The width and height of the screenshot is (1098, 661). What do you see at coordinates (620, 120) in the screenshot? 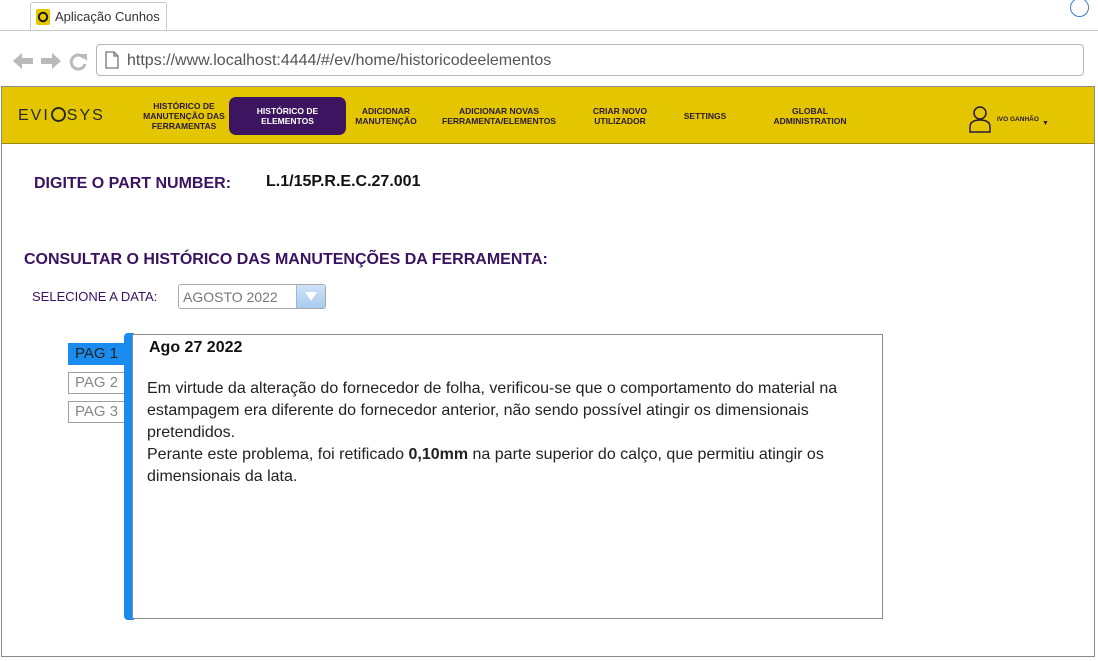
I see `menu-label-line: UTILIZADOR` at bounding box center [620, 120].